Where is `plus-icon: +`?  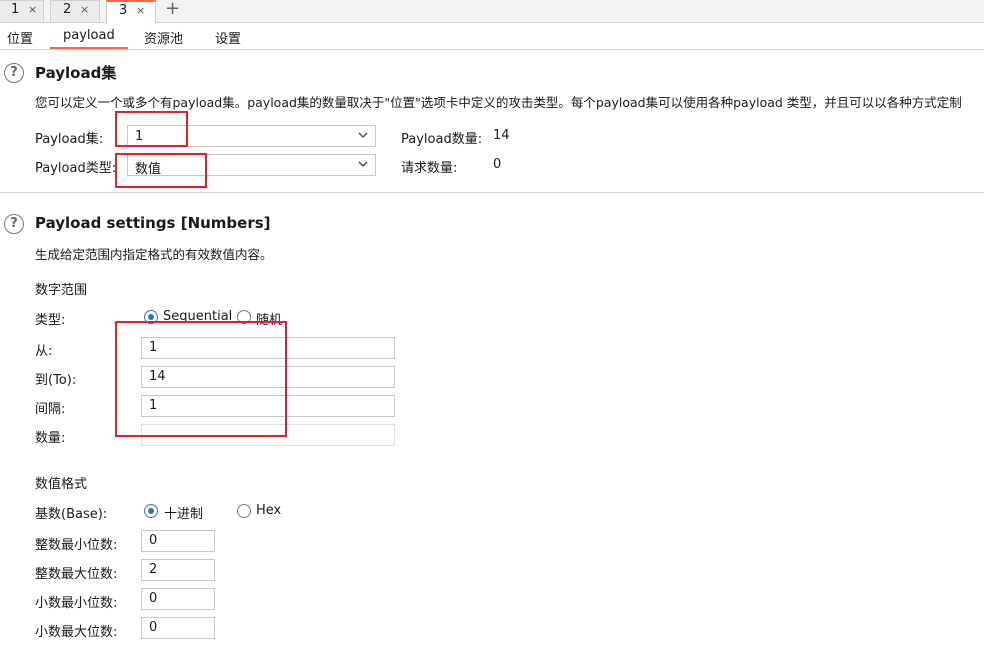 plus-icon: + is located at coordinates (172, 9).